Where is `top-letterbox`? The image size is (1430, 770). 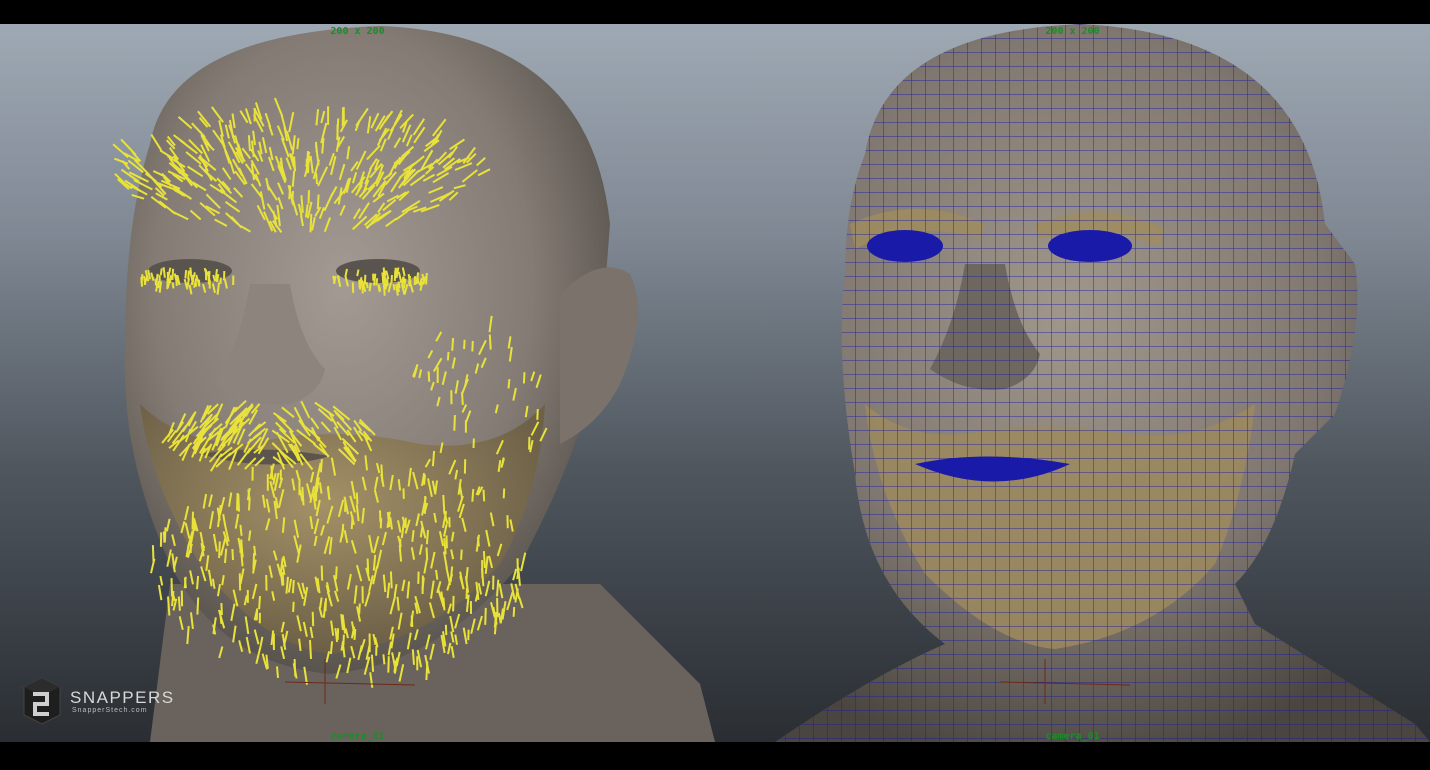
top-letterbox is located at coordinates (715, 12).